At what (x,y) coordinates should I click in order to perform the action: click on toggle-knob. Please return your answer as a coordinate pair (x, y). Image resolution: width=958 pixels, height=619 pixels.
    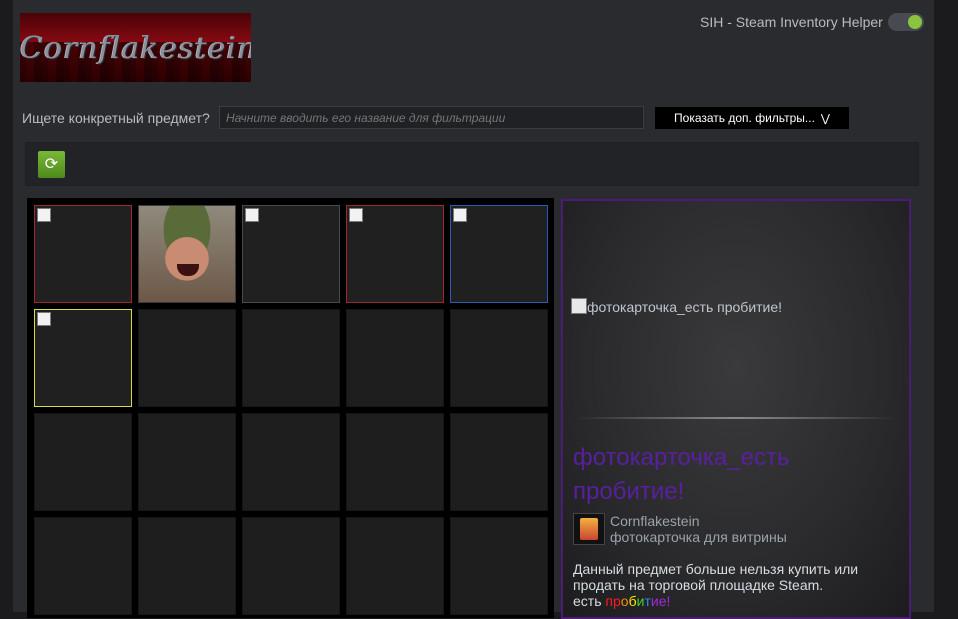
    Looking at the image, I should click on (915, 22).